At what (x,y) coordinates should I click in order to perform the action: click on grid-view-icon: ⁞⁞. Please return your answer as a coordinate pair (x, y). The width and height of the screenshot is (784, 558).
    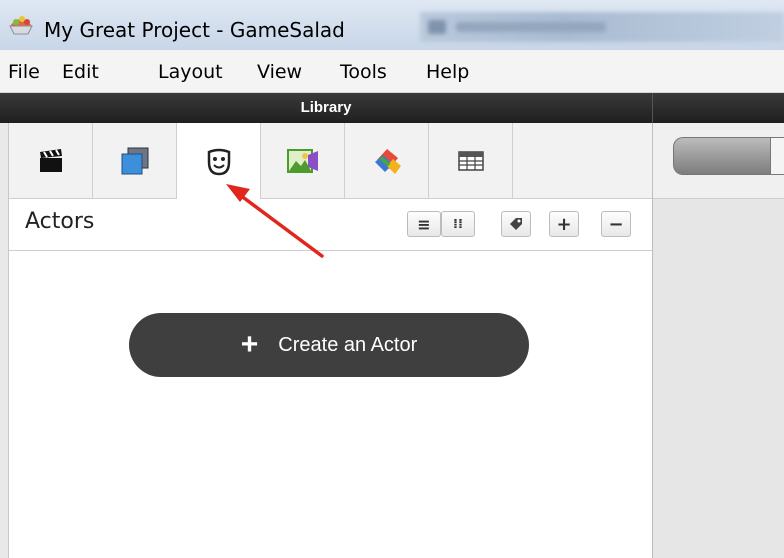
    Looking at the image, I should click on (458, 224).